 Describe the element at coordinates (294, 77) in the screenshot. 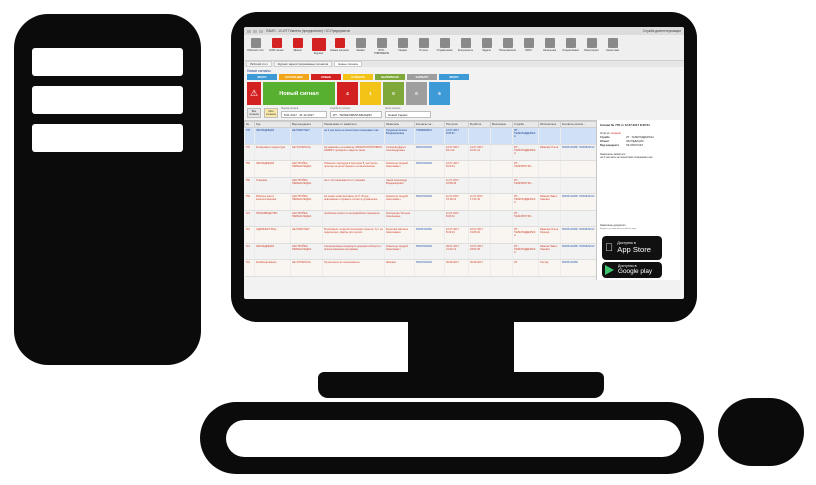

I see `status-tab: НАСТОЯ-ЩЕЕ` at that location.